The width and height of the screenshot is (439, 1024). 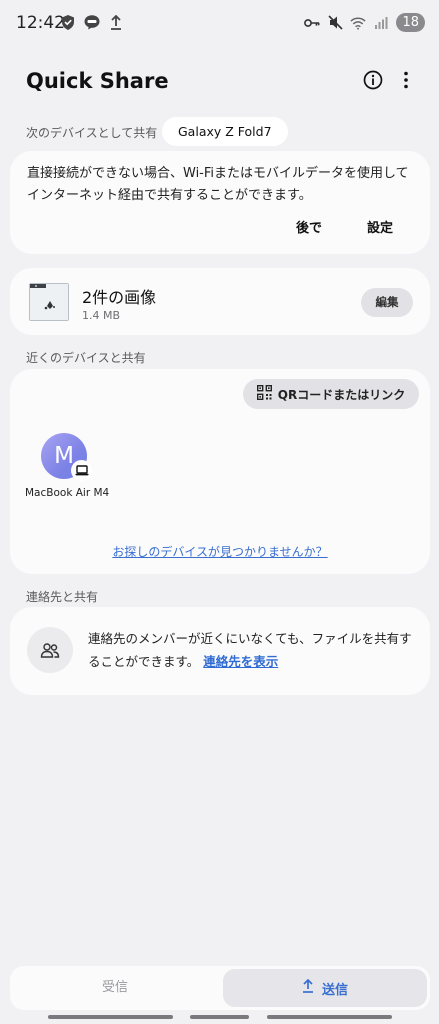 I want to click on more-options-button, so click(x=406, y=82).